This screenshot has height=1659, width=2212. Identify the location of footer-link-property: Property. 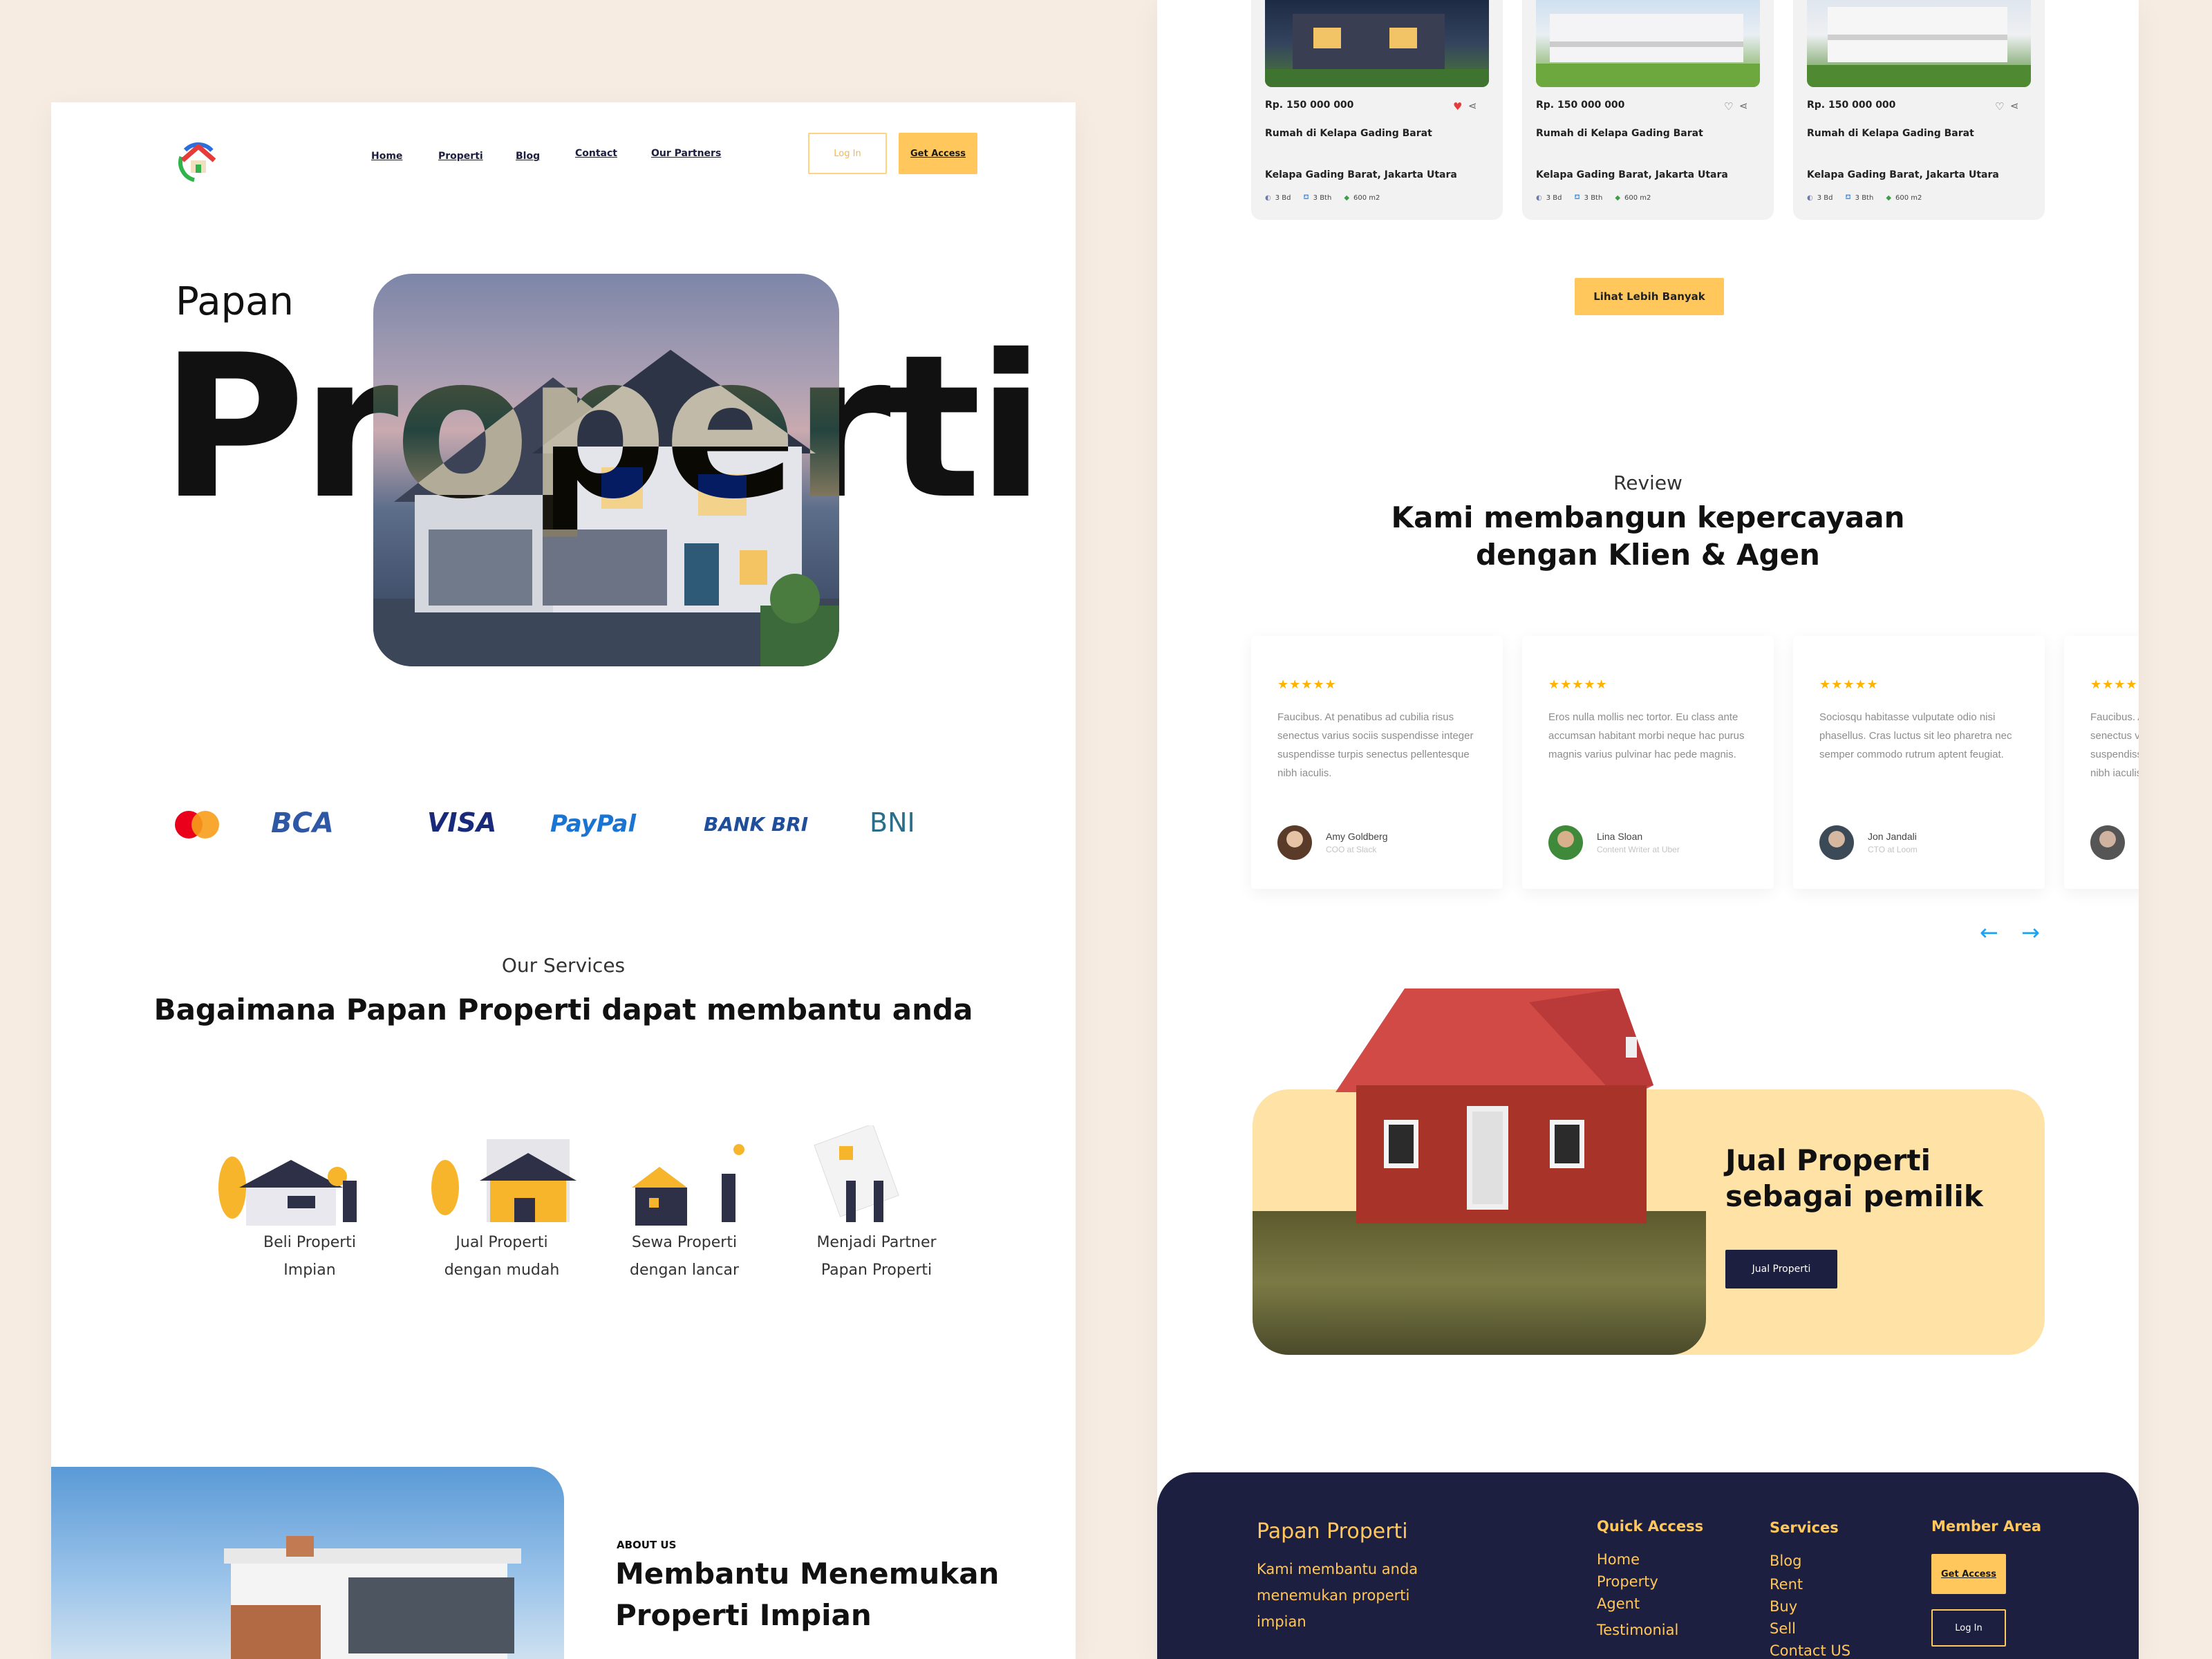
(1628, 1582).